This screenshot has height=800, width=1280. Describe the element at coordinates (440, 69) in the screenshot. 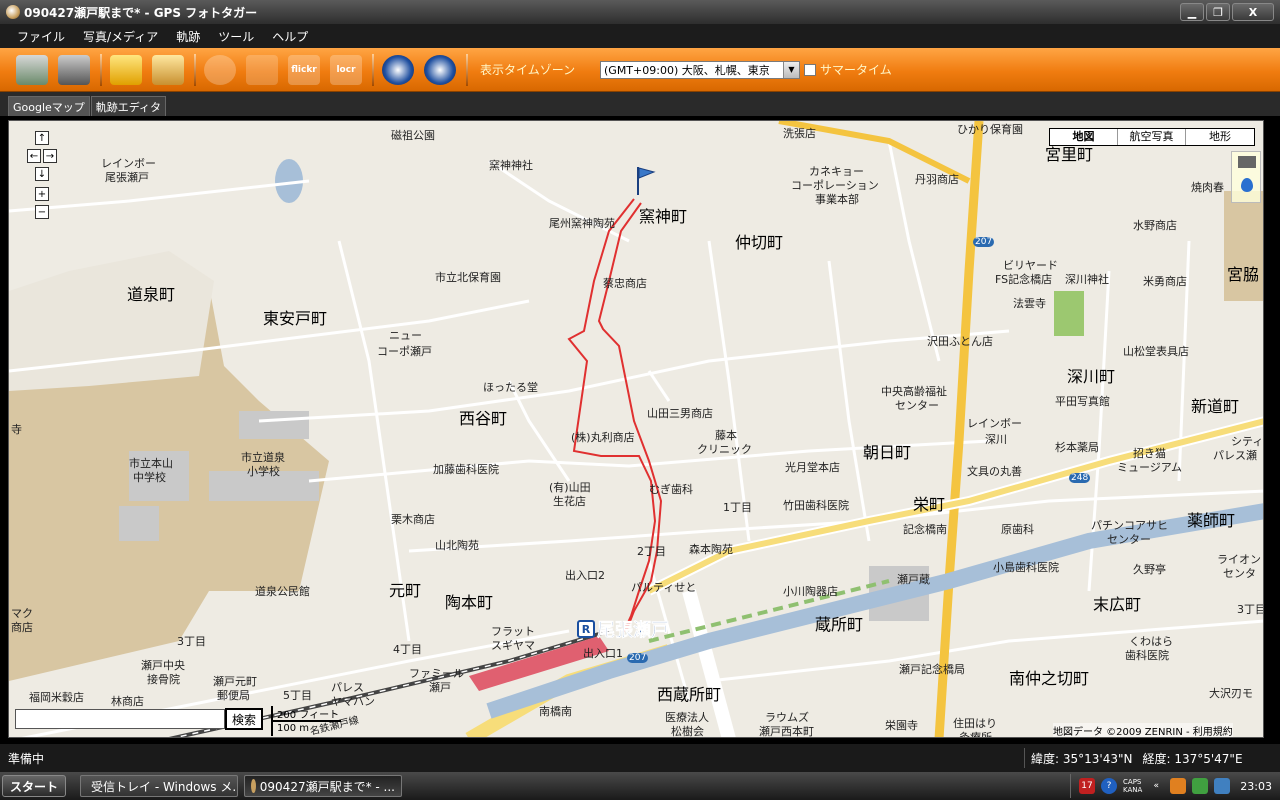

I see `movie-export-icon` at that location.